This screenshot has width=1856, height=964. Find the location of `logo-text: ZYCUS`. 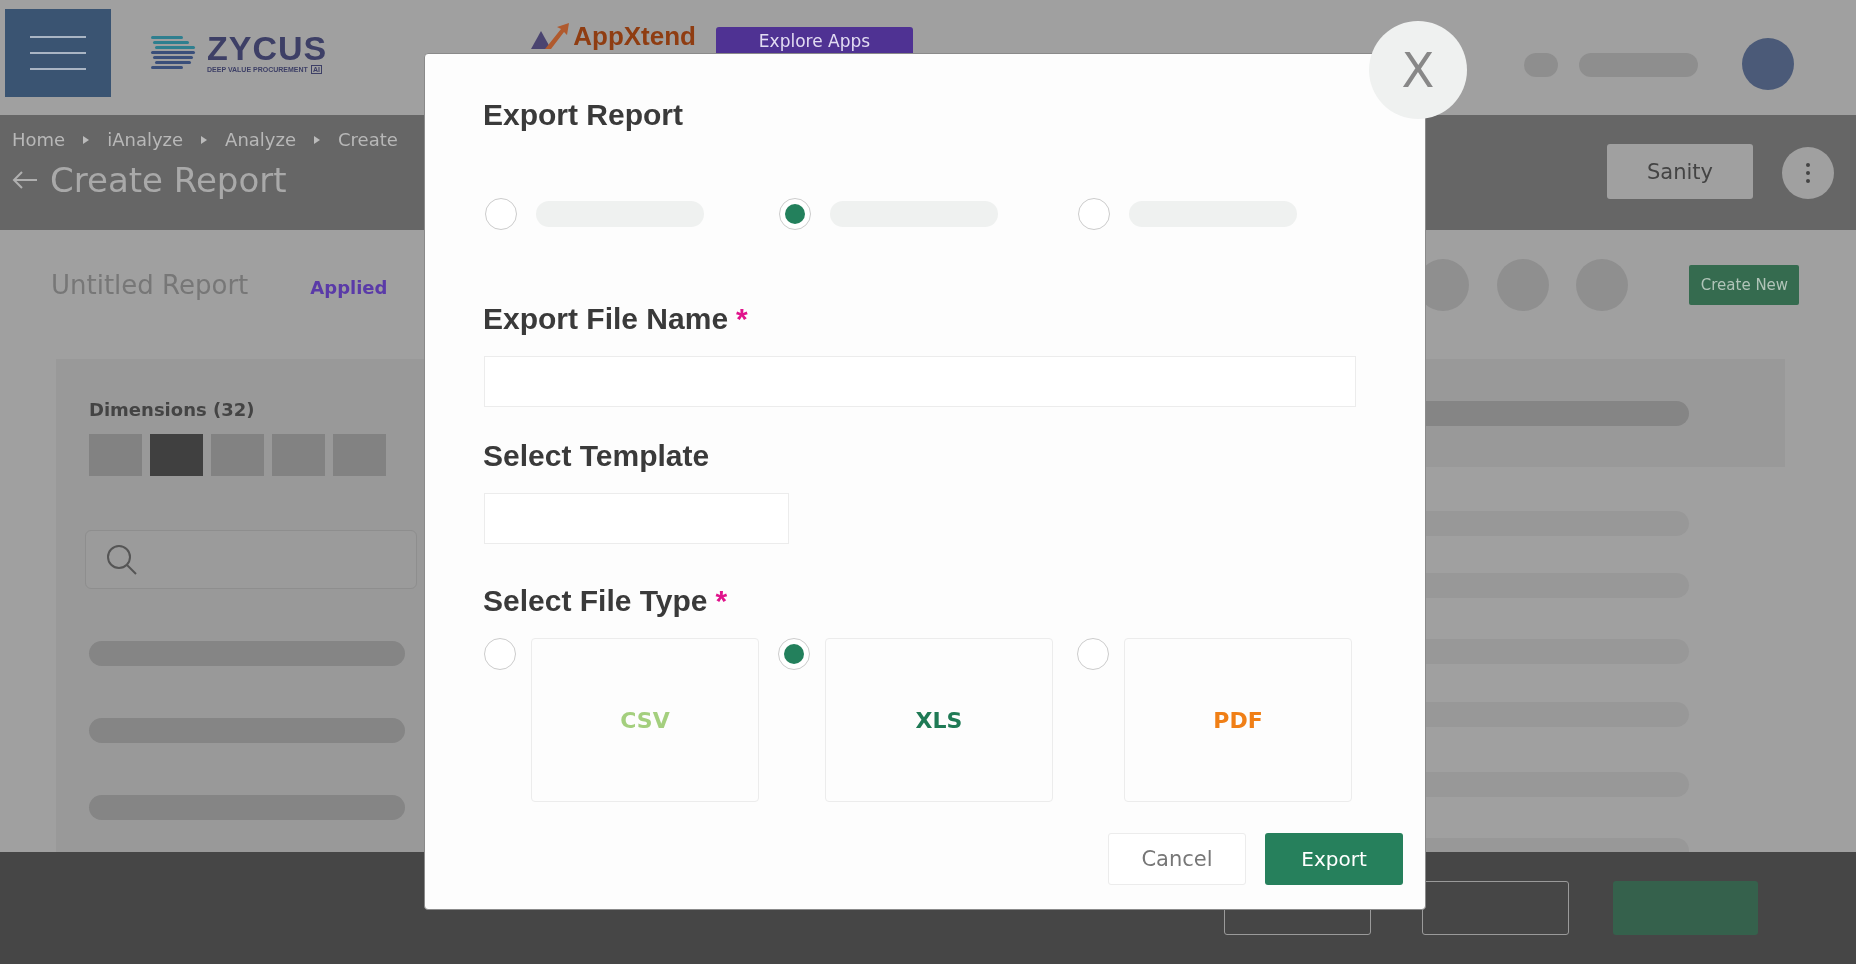

logo-text: ZYCUS is located at coordinates (267, 48).